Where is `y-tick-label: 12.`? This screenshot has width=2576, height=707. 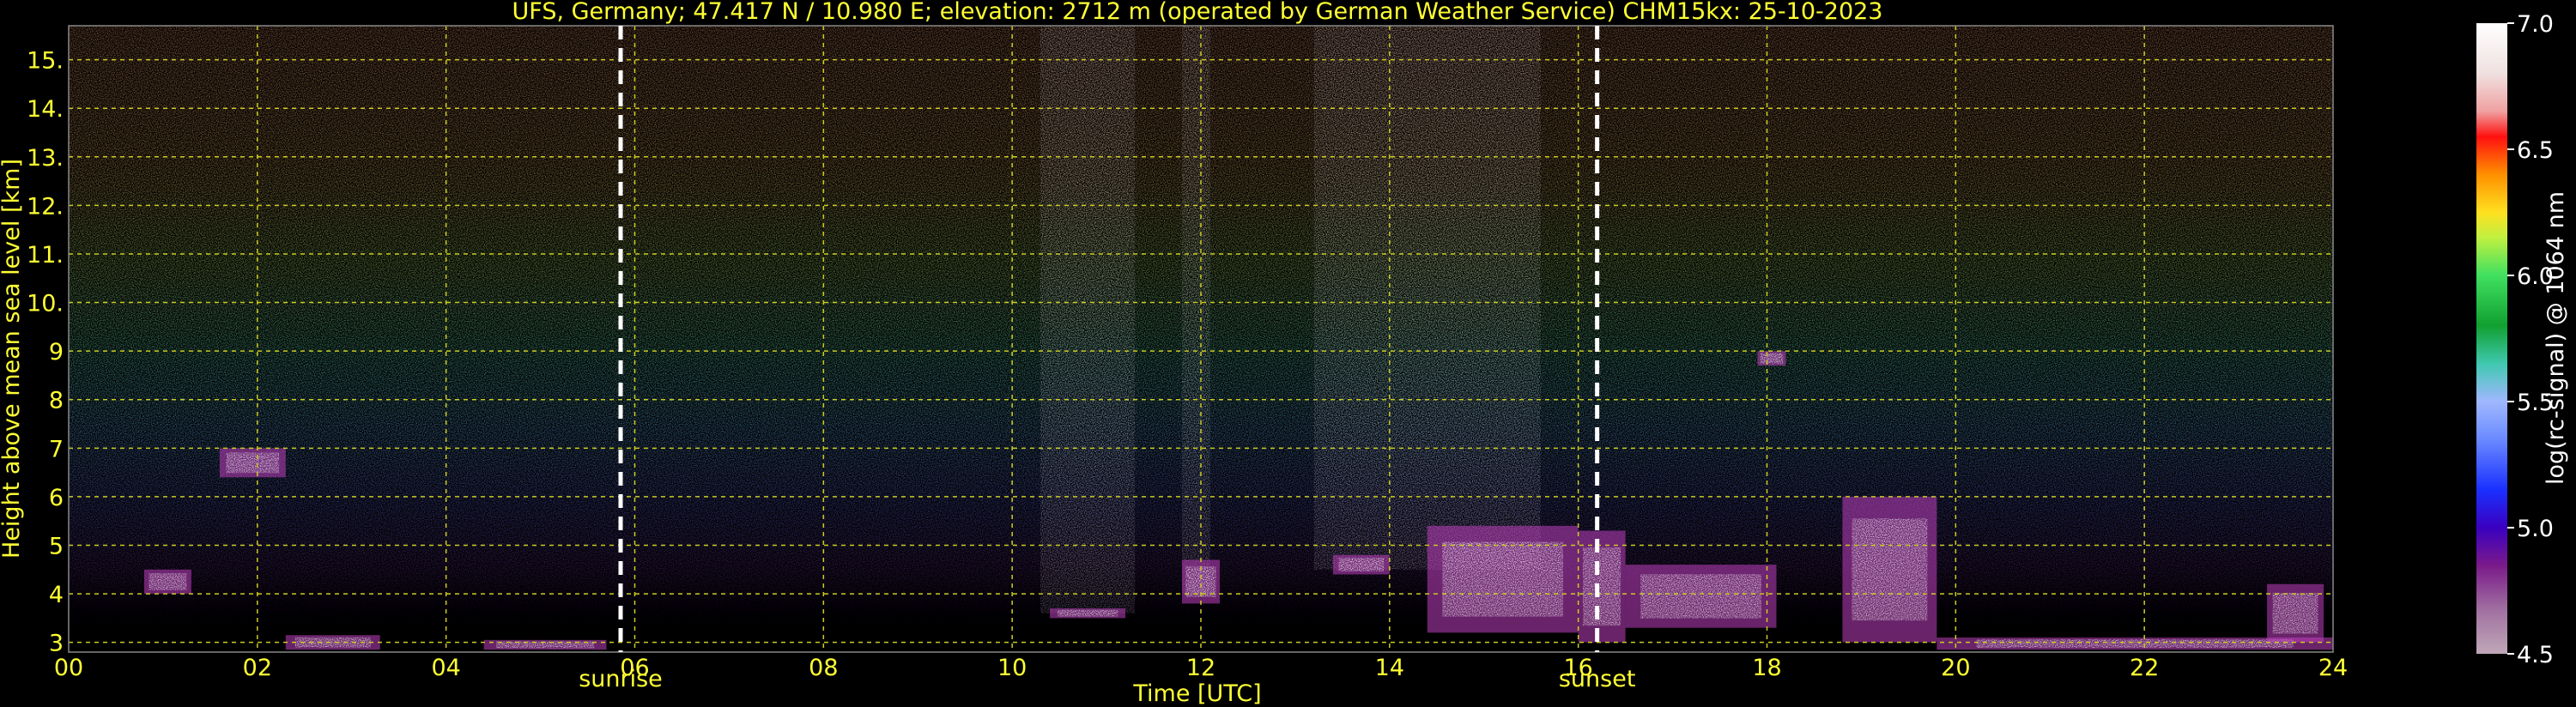 y-tick-label: 12. is located at coordinates (45, 206).